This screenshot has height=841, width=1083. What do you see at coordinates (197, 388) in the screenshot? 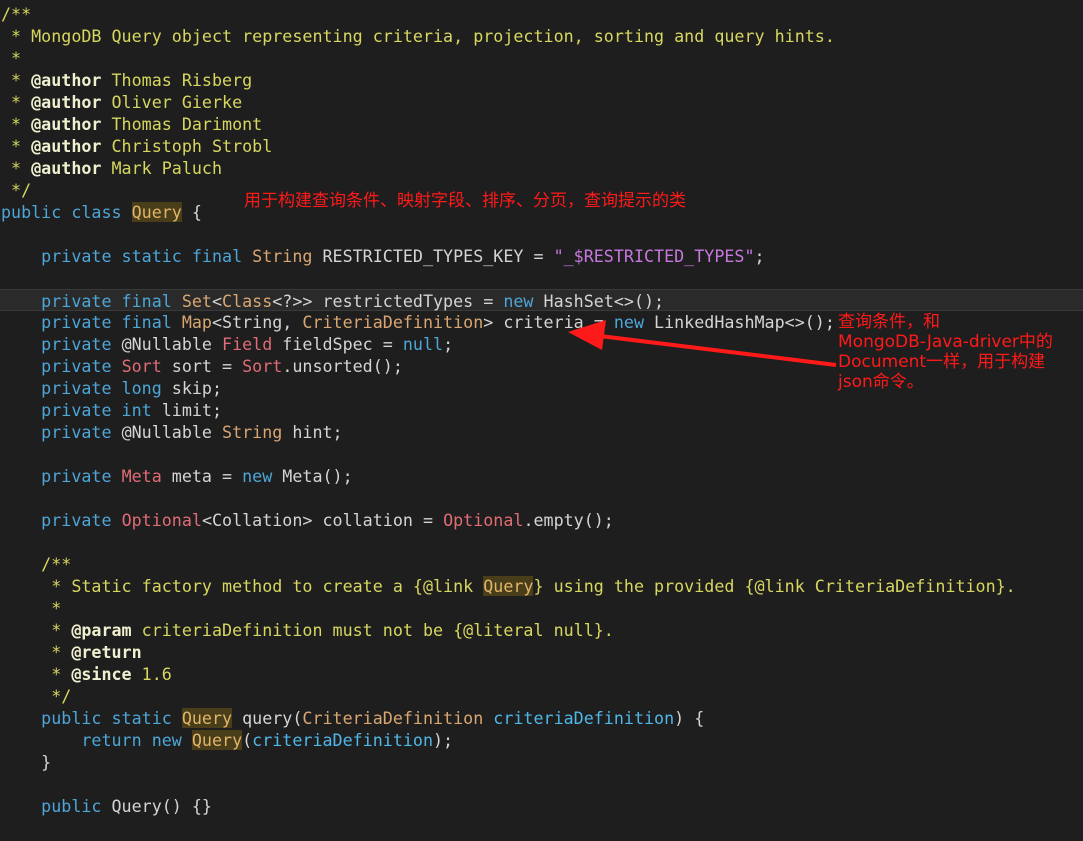
I see `code-token: skip;` at bounding box center [197, 388].